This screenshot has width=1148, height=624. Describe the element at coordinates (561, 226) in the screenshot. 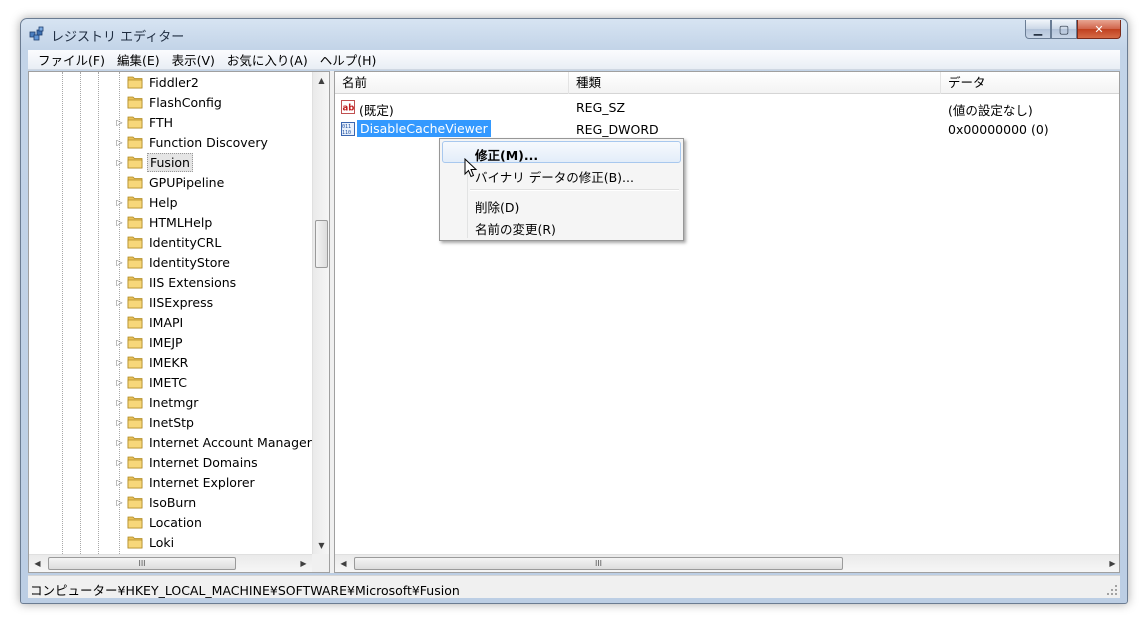

I see `context-menu-rename: 名前の変更(R)` at that location.